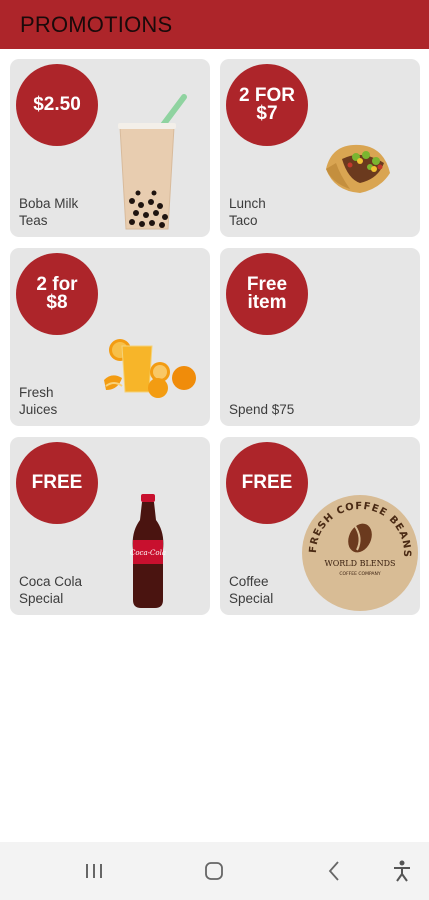 The image size is (429, 900). I want to click on orange-juice-image, so click(150, 368).